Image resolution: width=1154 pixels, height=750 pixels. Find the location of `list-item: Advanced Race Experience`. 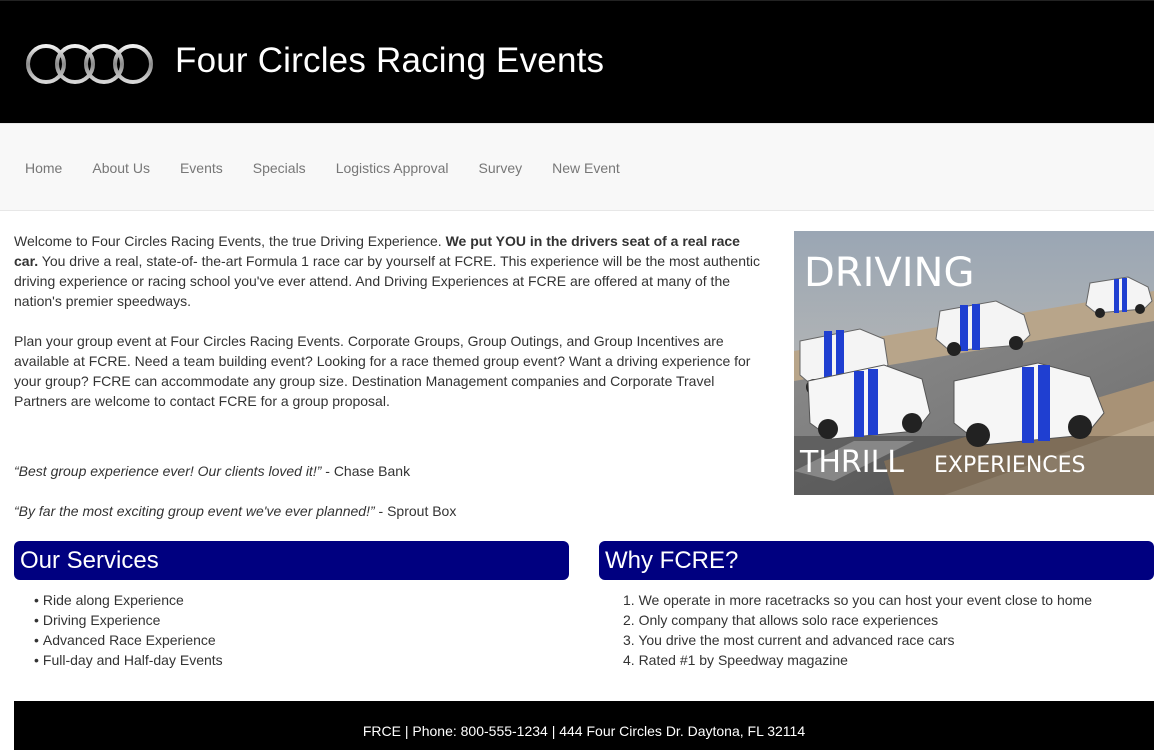

list-item: Advanced Race Experience is located at coordinates (128, 640).